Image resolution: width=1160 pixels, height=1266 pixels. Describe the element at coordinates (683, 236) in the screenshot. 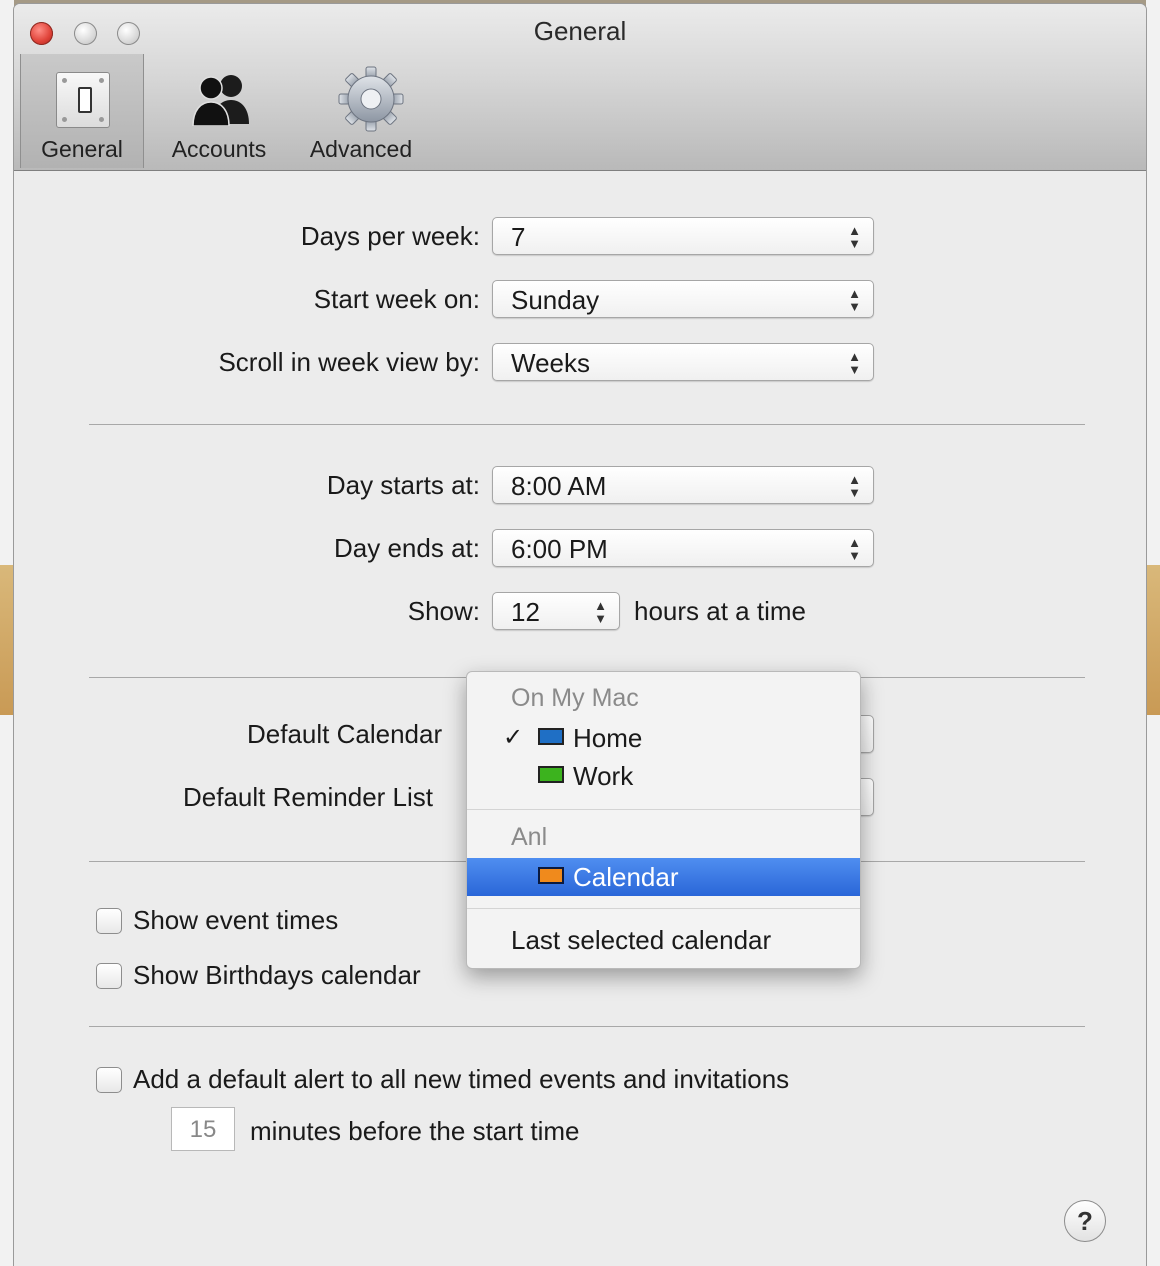

I see `days-per-week-popup: 7 ▲ ▼` at that location.